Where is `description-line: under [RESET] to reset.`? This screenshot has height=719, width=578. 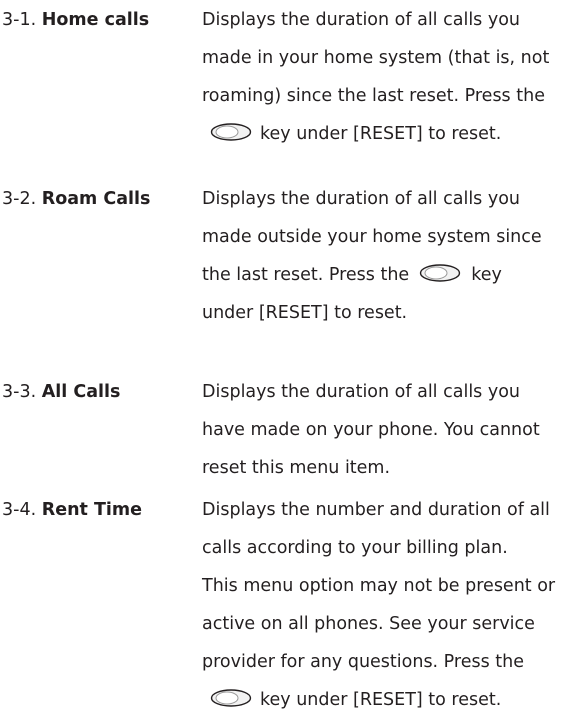
description-line: under [RESET] to reset. is located at coordinates (305, 313).